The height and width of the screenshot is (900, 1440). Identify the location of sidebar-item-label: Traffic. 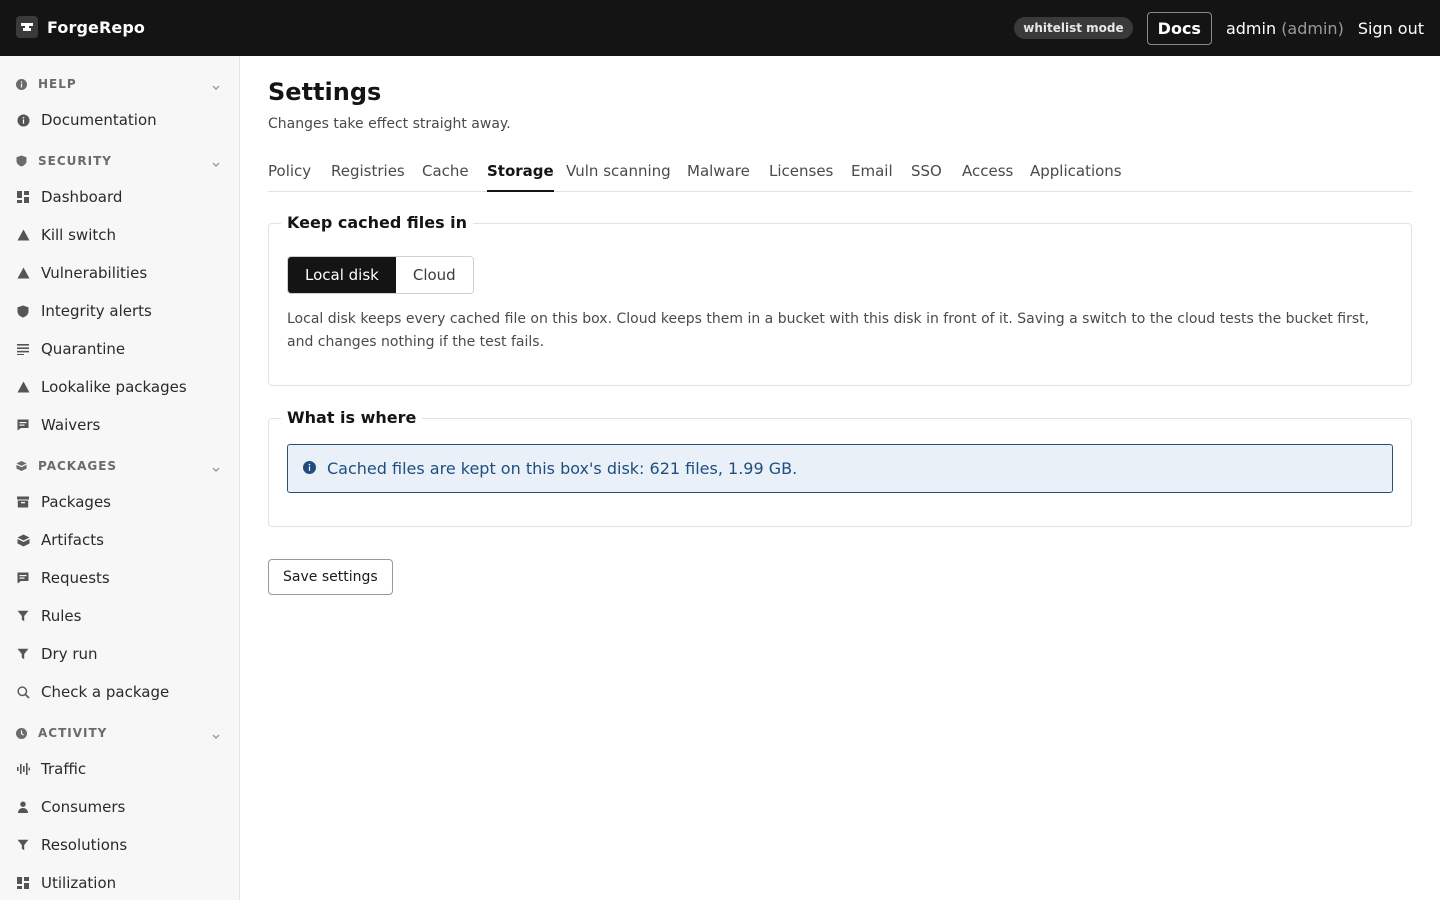
(64, 769).